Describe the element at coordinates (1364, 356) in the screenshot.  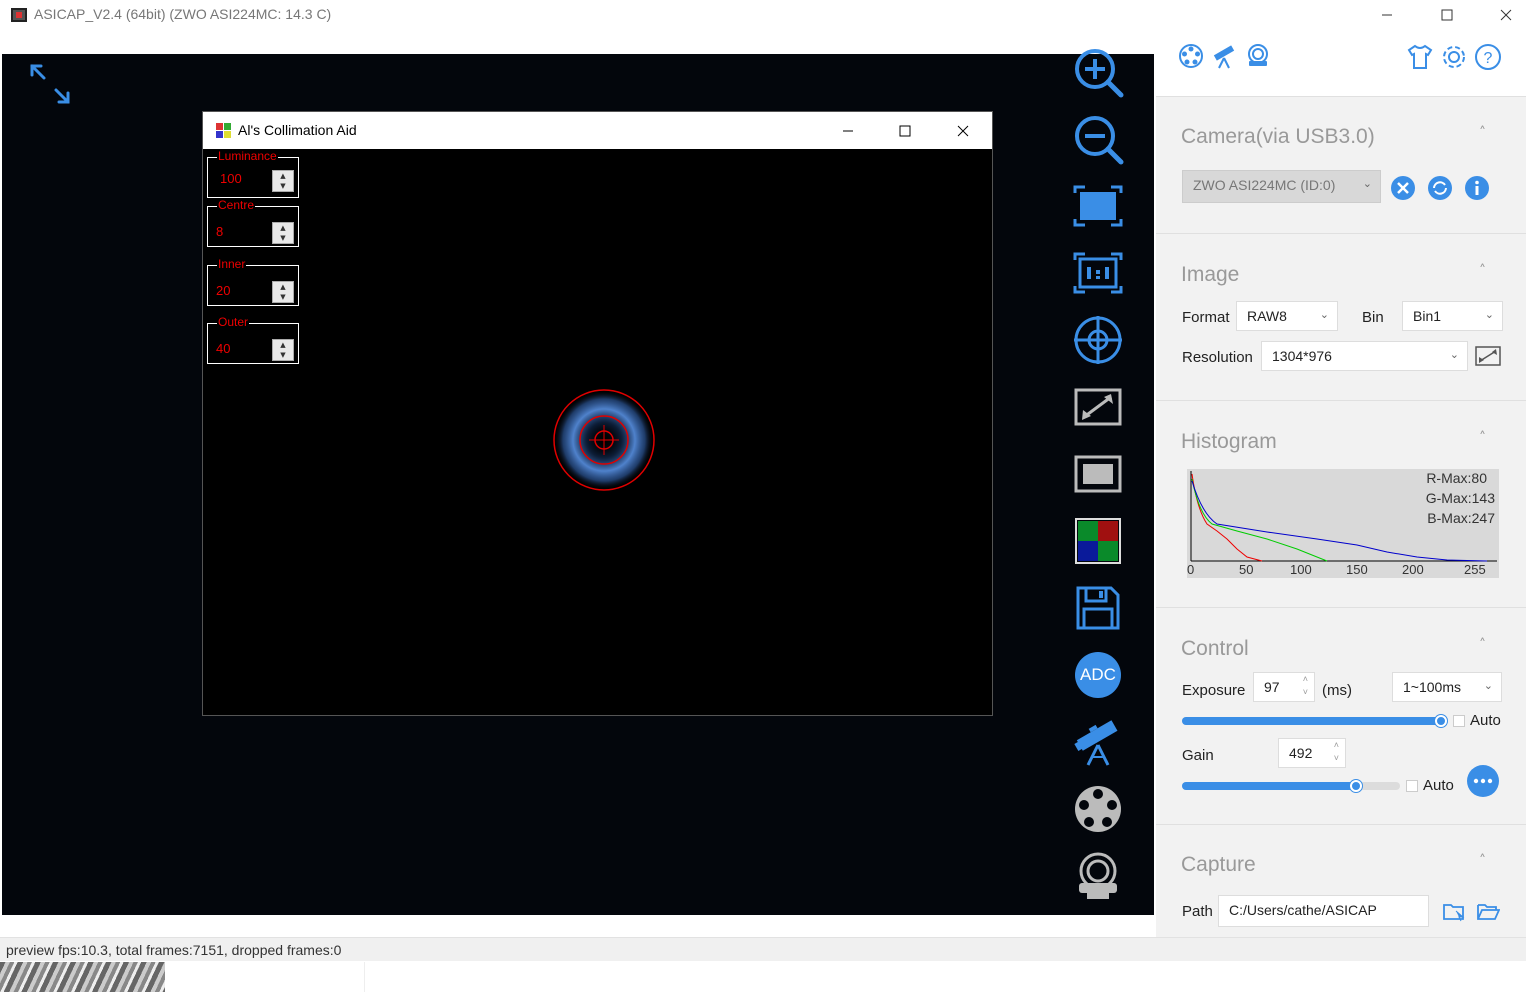
I see `resolution-select: 1304*976 ⌄` at that location.